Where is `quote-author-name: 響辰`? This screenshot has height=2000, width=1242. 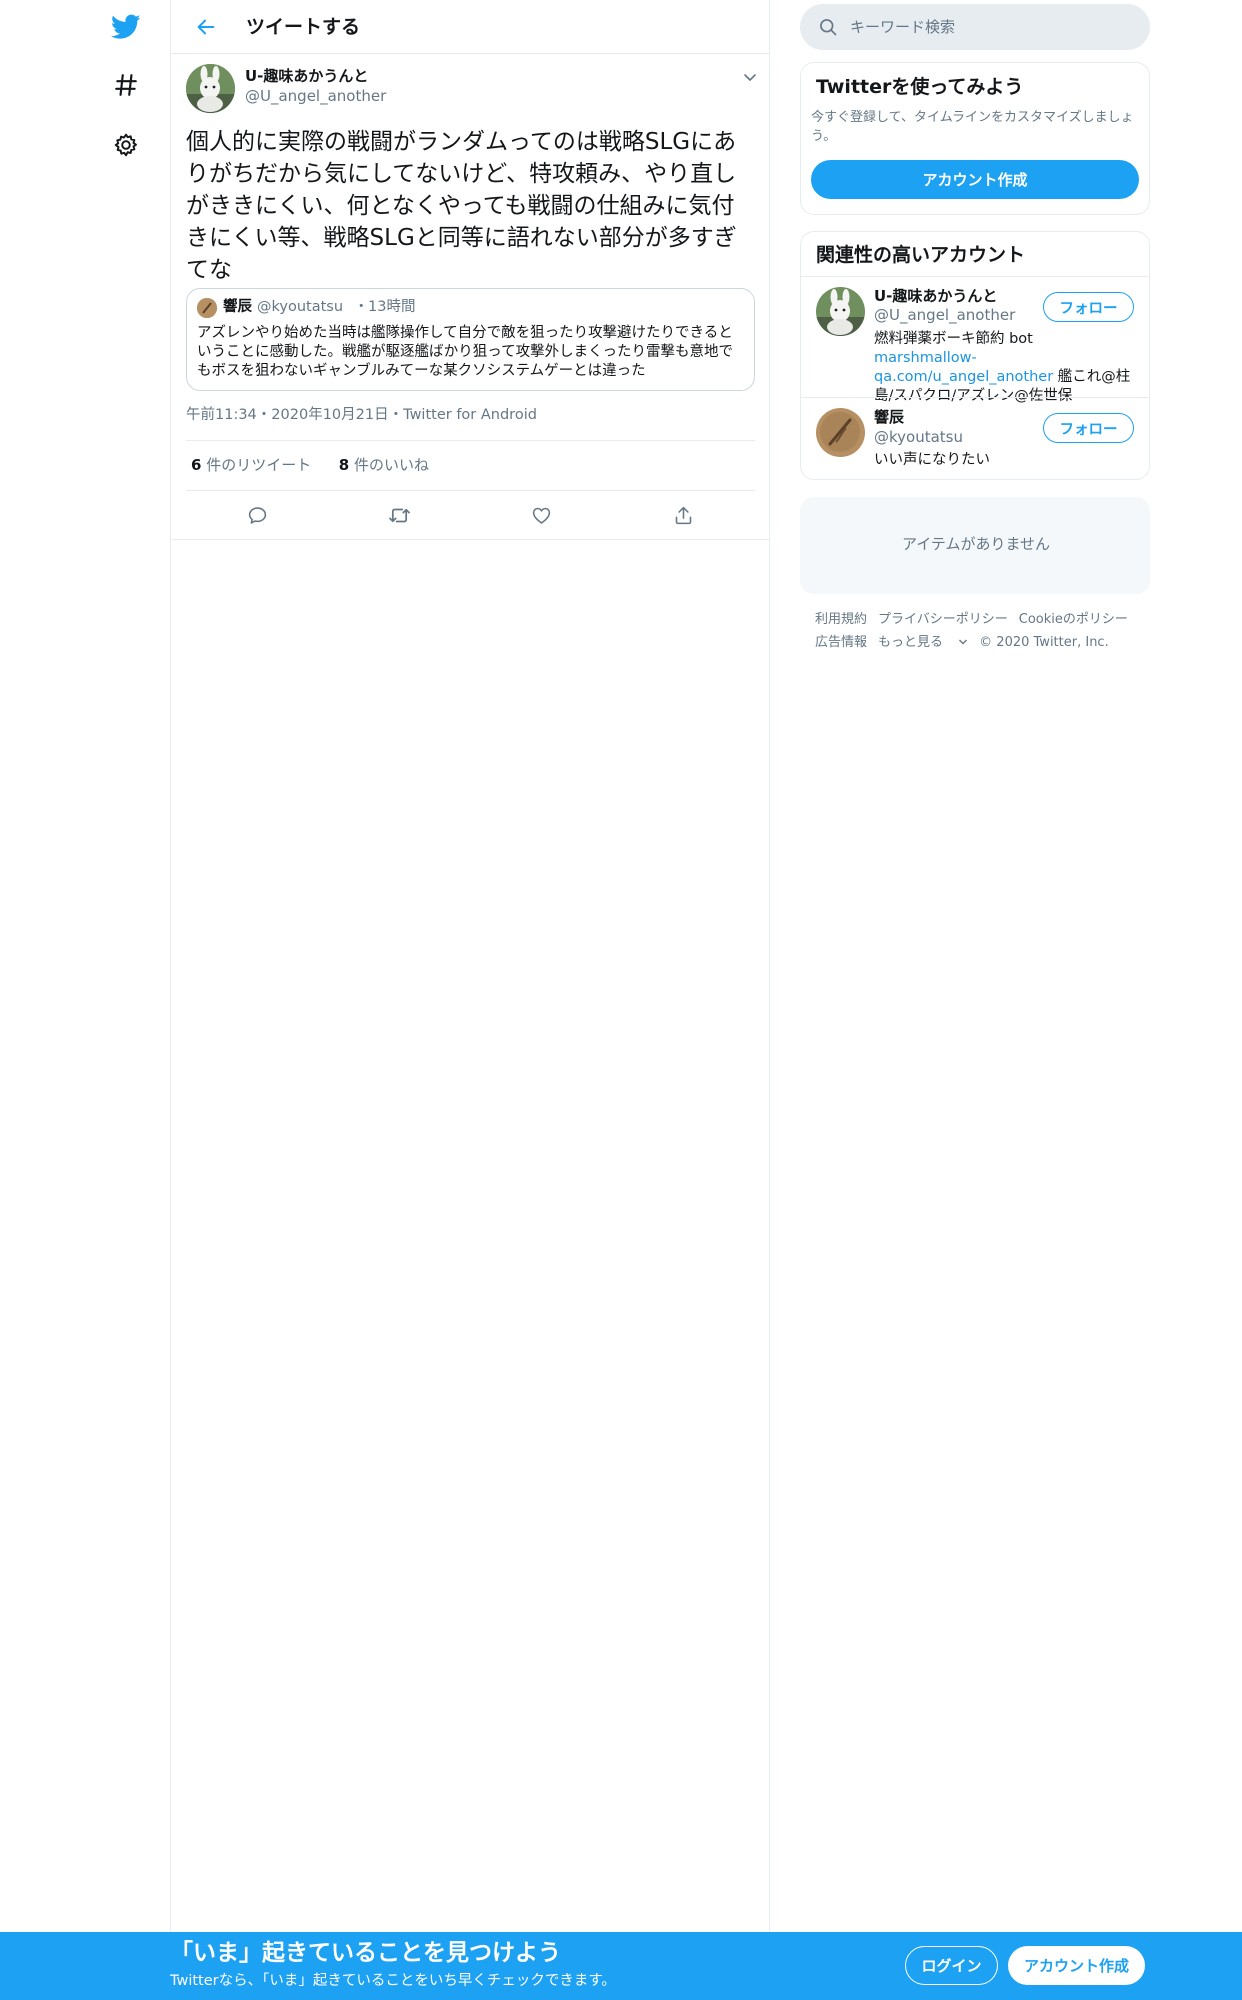
quote-author-name: 響辰 is located at coordinates (237, 307).